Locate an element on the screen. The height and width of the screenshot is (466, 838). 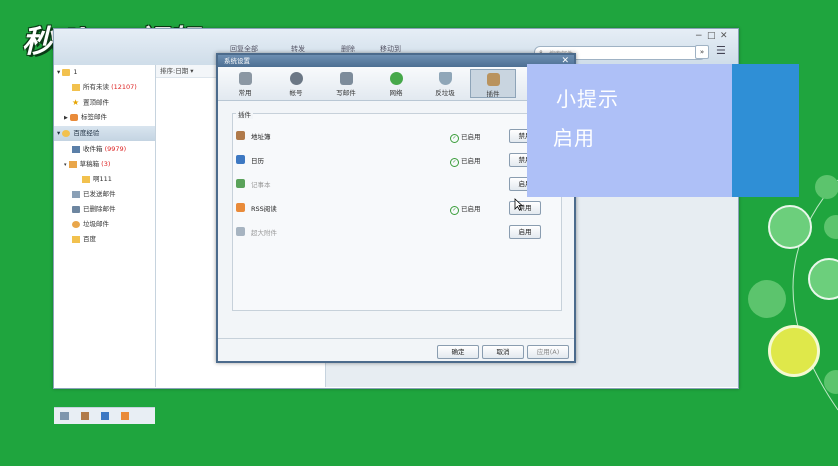
search-options-button: » is located at coordinates (702, 52).